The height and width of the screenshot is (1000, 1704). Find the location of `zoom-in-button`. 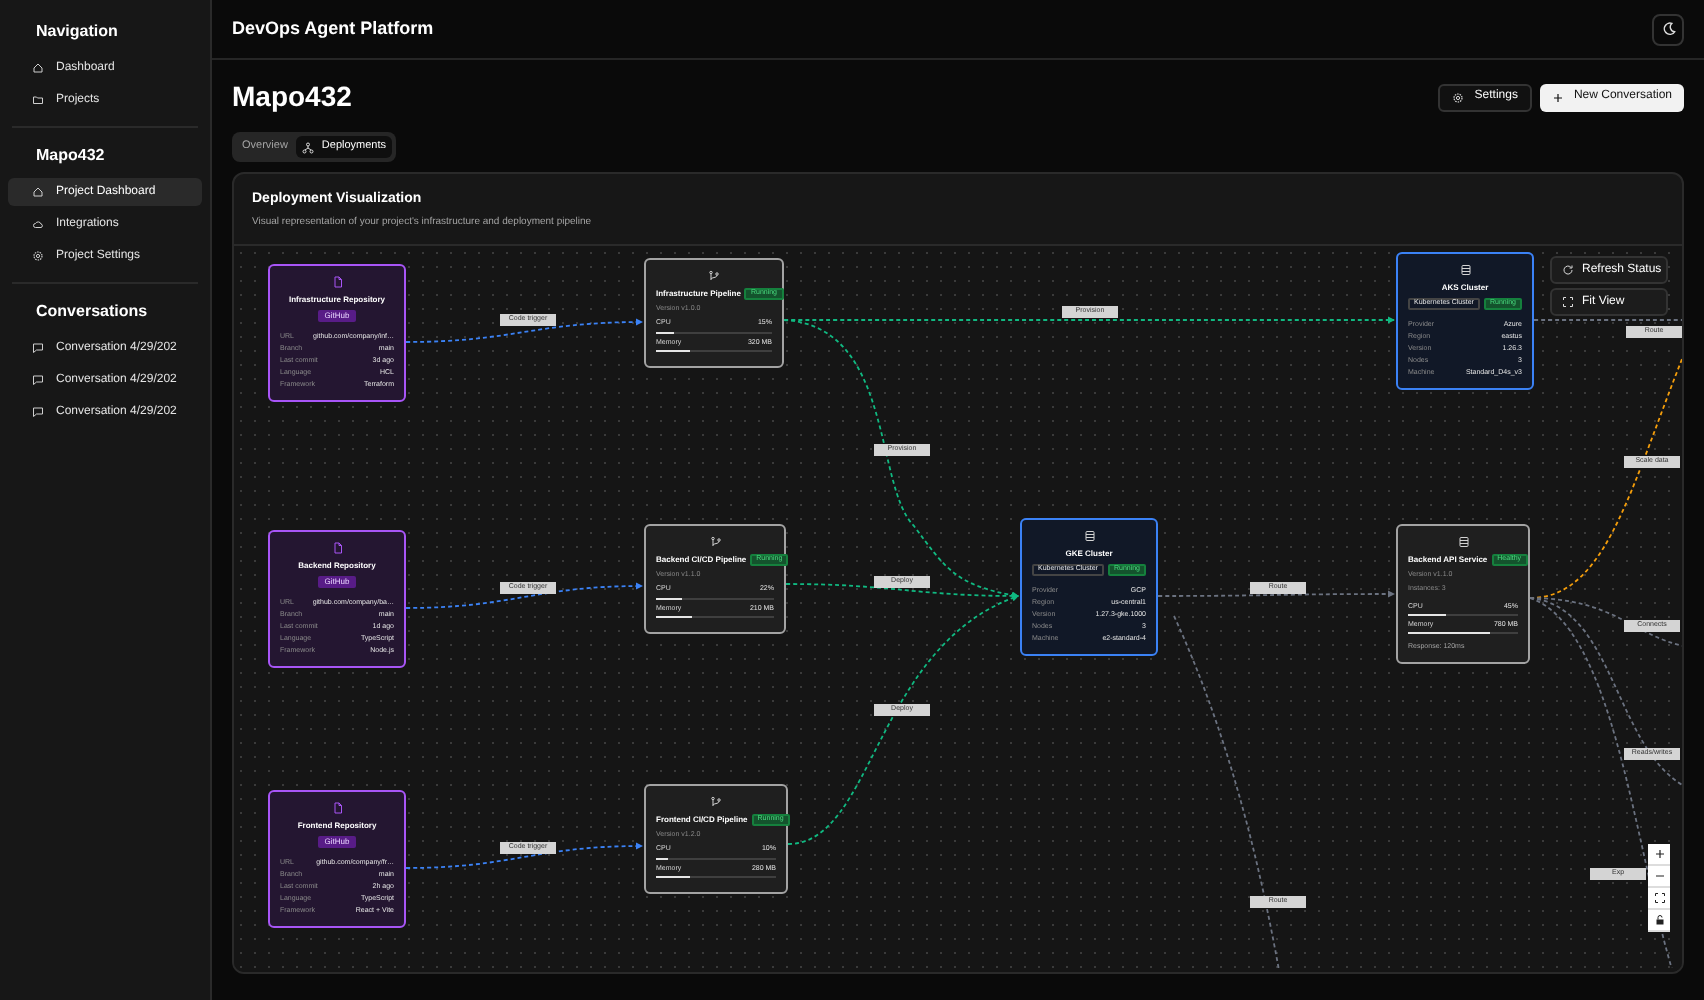

zoom-in-button is located at coordinates (1659, 855).